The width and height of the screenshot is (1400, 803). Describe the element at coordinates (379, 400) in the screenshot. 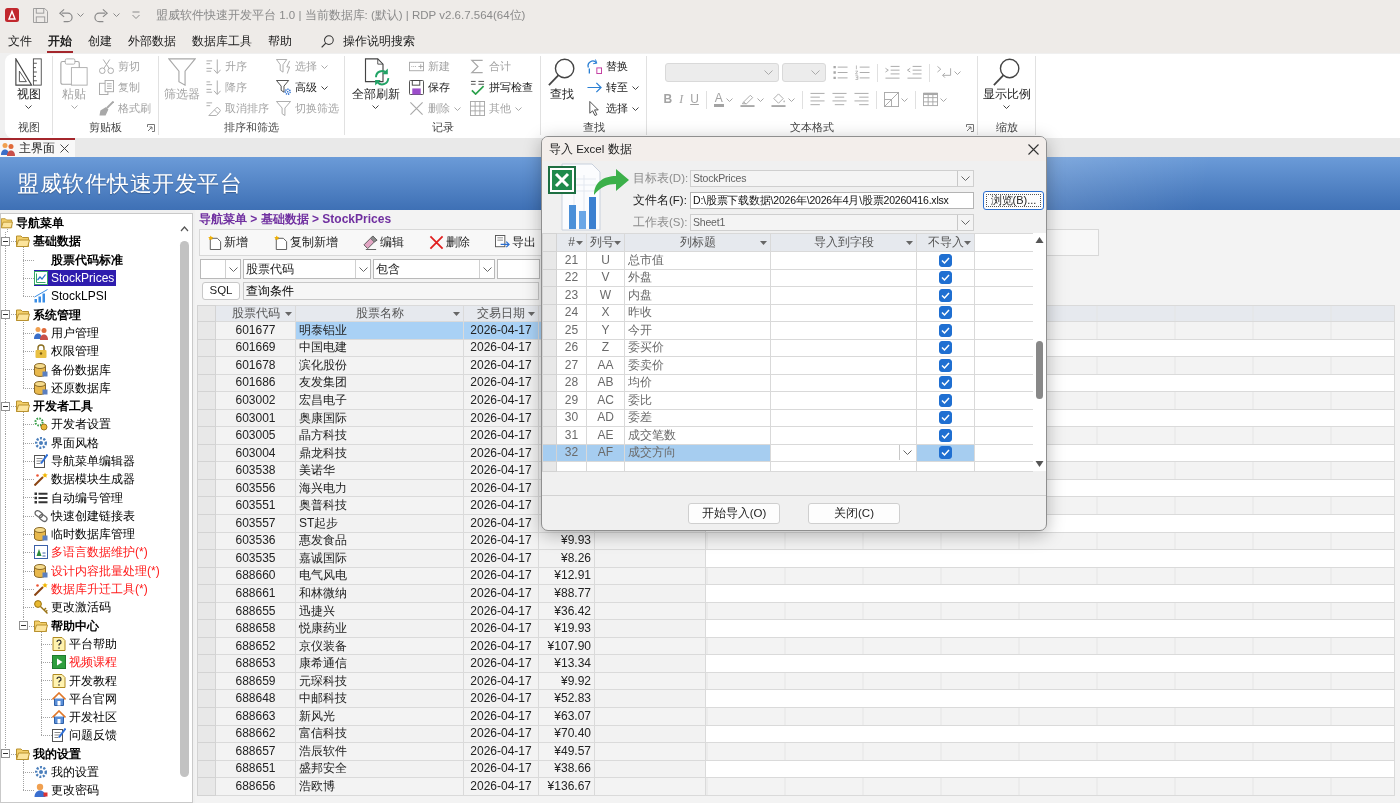

I see `table-cell: 宏昌电子` at that location.